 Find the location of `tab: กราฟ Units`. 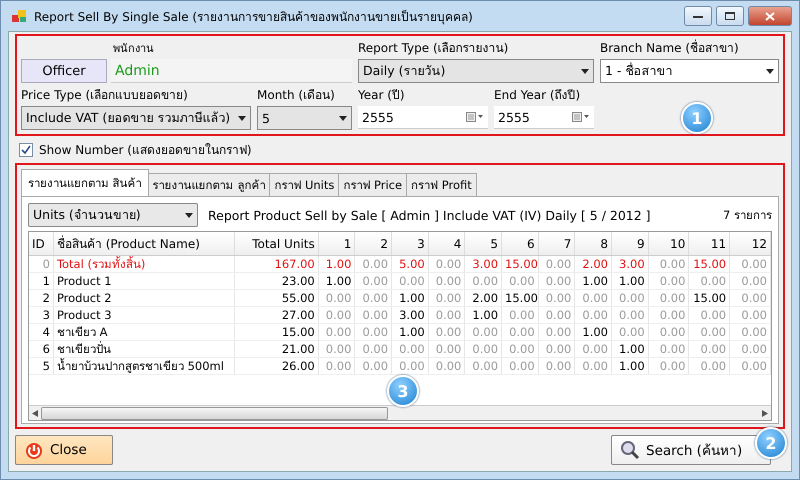

tab: กราฟ Units is located at coordinates (304, 184).